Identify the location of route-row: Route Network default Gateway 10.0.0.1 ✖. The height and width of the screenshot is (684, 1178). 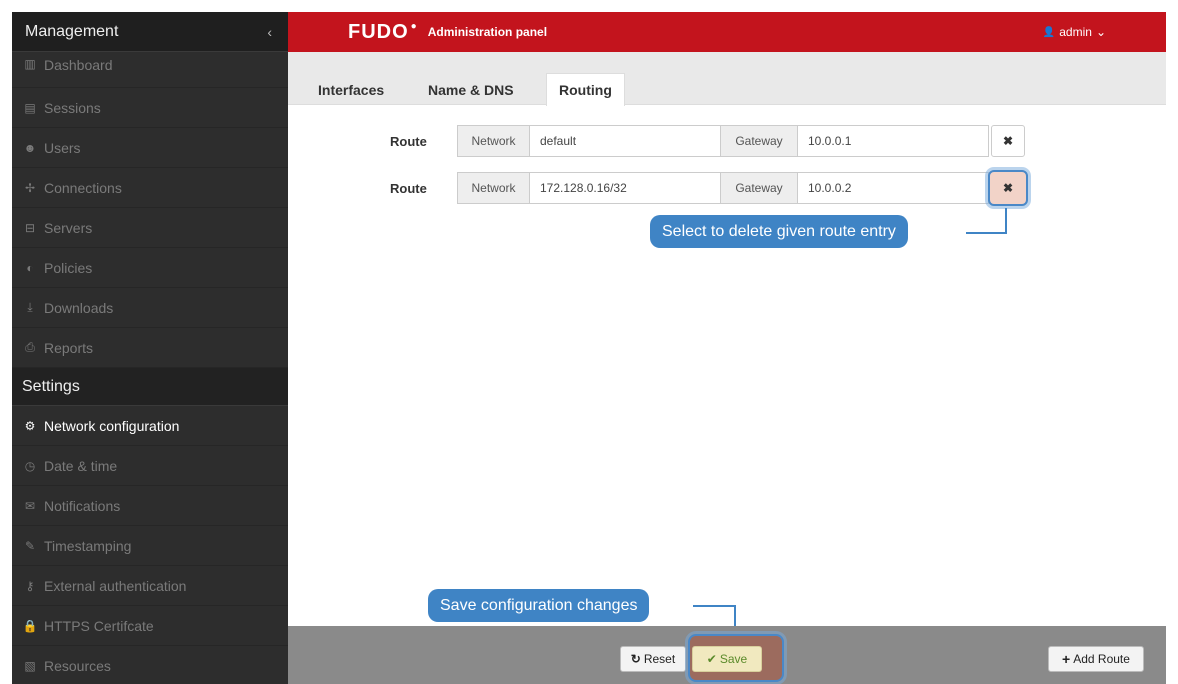
(589, 141).